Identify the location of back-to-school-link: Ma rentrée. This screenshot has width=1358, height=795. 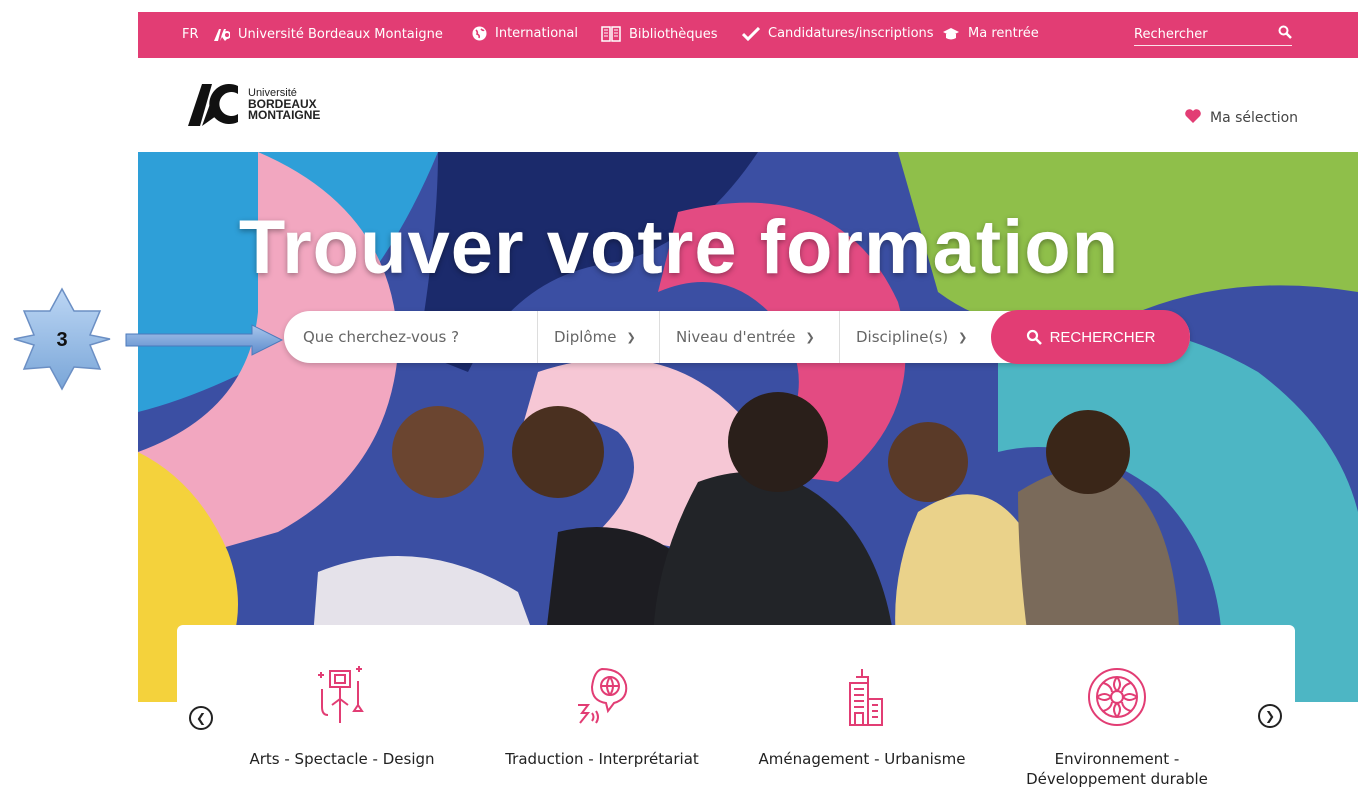
(990, 33).